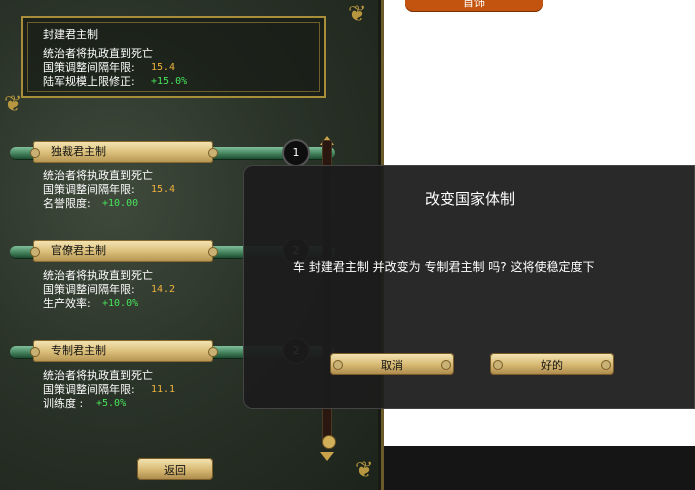  What do you see at coordinates (327, 456) in the screenshot?
I see `scroll-down-arrow-icon` at bounding box center [327, 456].